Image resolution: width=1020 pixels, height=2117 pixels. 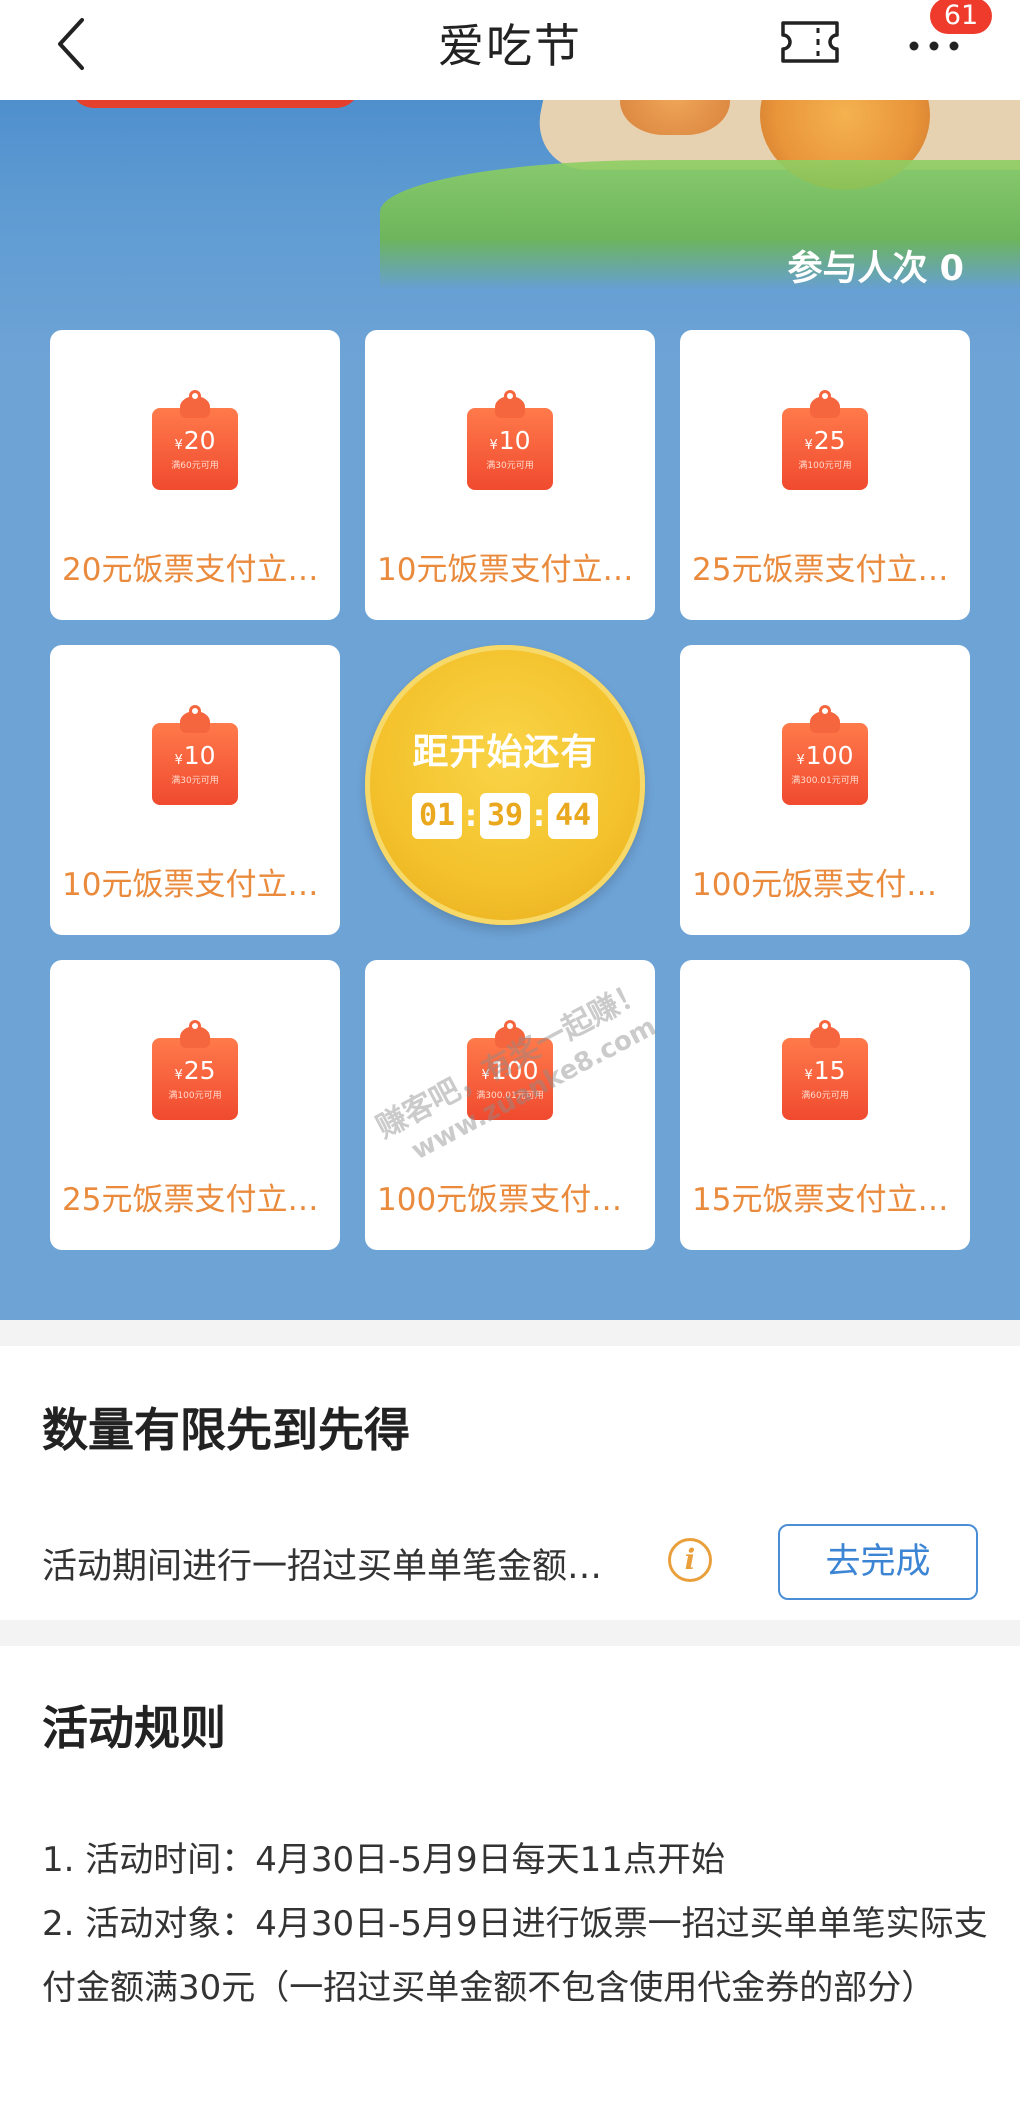 What do you see at coordinates (825, 1070) in the screenshot?
I see `coupon-tag-icon: ¥15 满60元可用` at bounding box center [825, 1070].